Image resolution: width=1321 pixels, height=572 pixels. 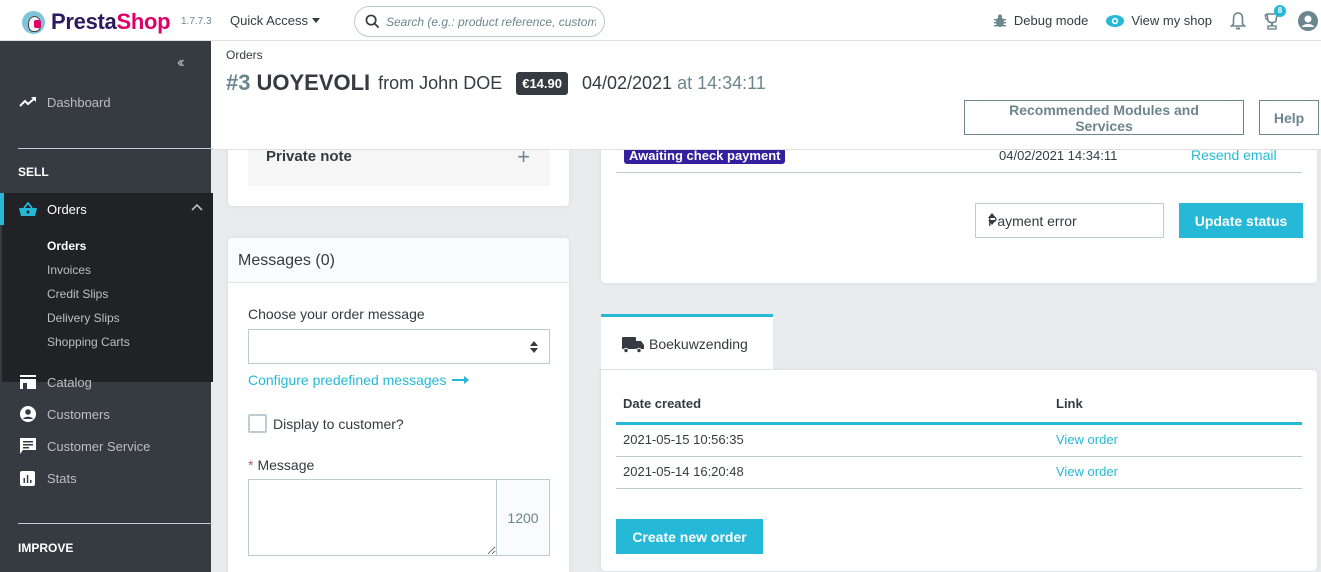 I want to click on account-circle-icon, so click(x=27, y=414).